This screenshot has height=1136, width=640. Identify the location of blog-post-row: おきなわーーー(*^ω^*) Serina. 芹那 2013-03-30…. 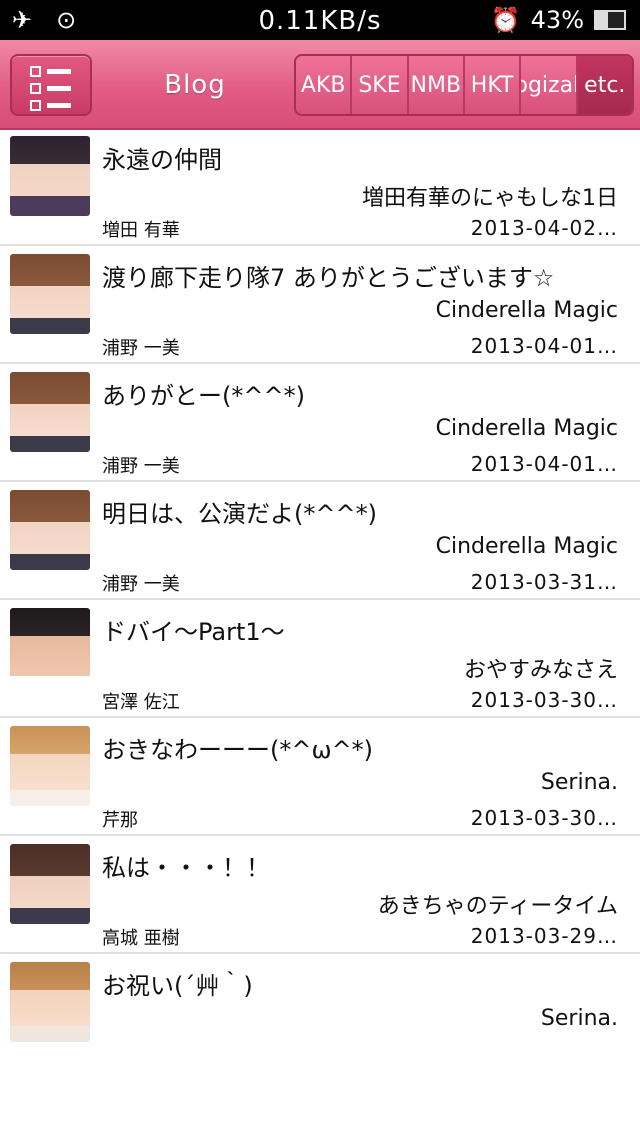
(320, 777).